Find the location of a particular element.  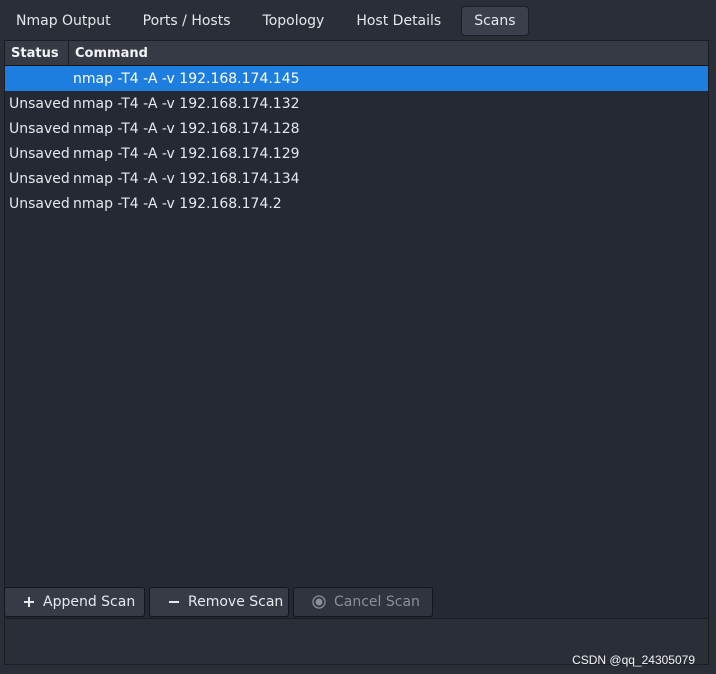

minus-icon is located at coordinates (174, 602).